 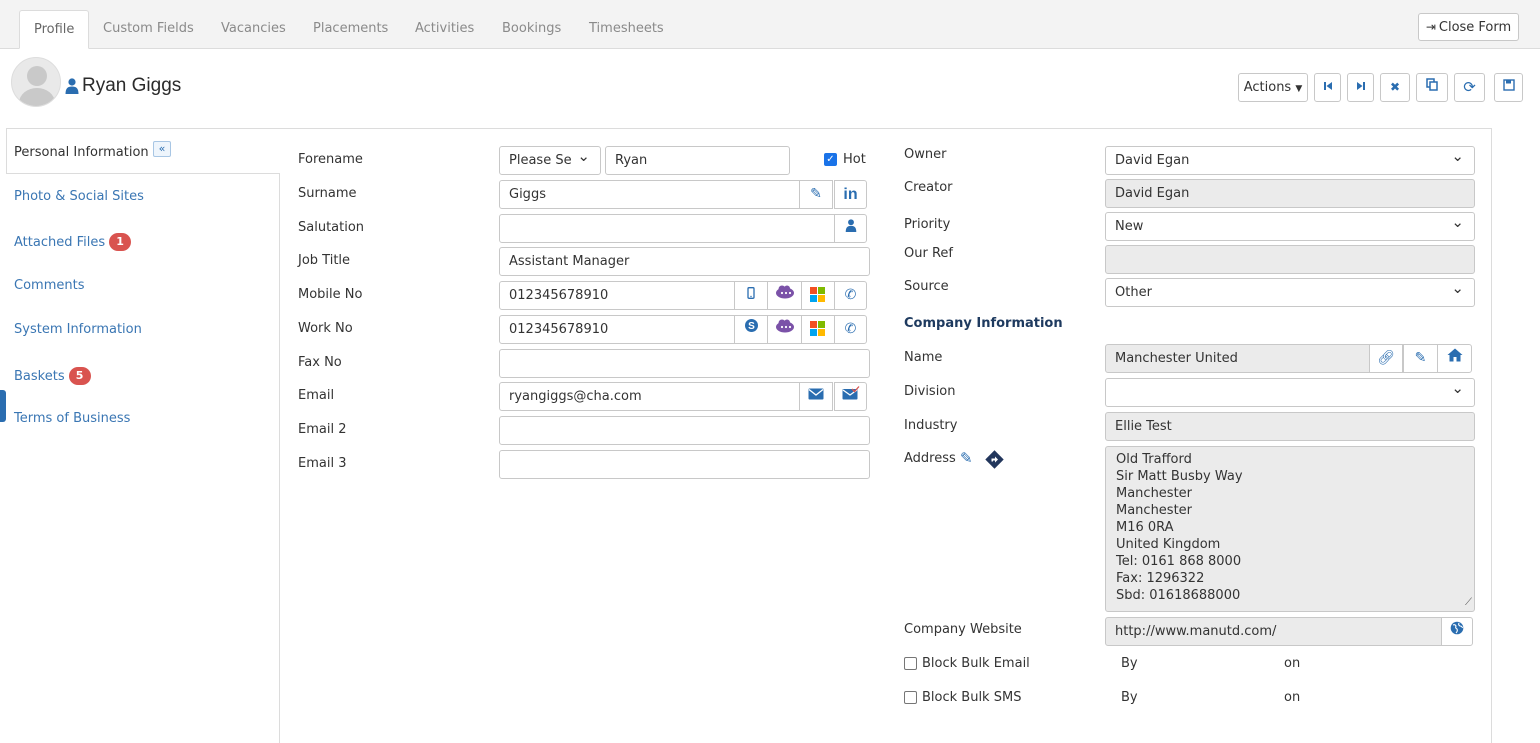 What do you see at coordinates (49, 285) in the screenshot?
I see `sidebar-item-comments: Comments` at bounding box center [49, 285].